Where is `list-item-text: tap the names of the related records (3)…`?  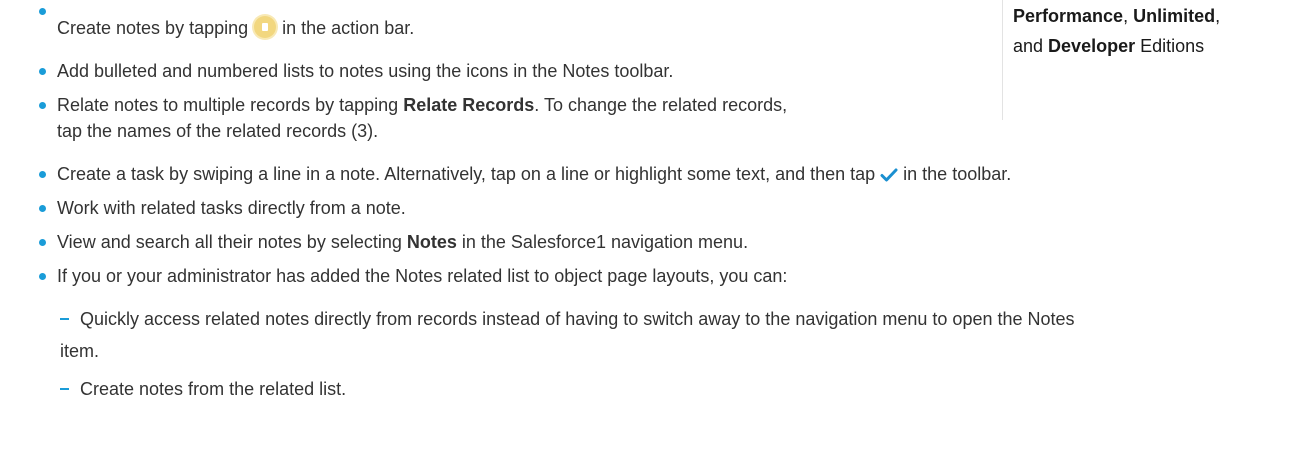
list-item-text: tap the names of the related records (3)… is located at coordinates (218, 131).